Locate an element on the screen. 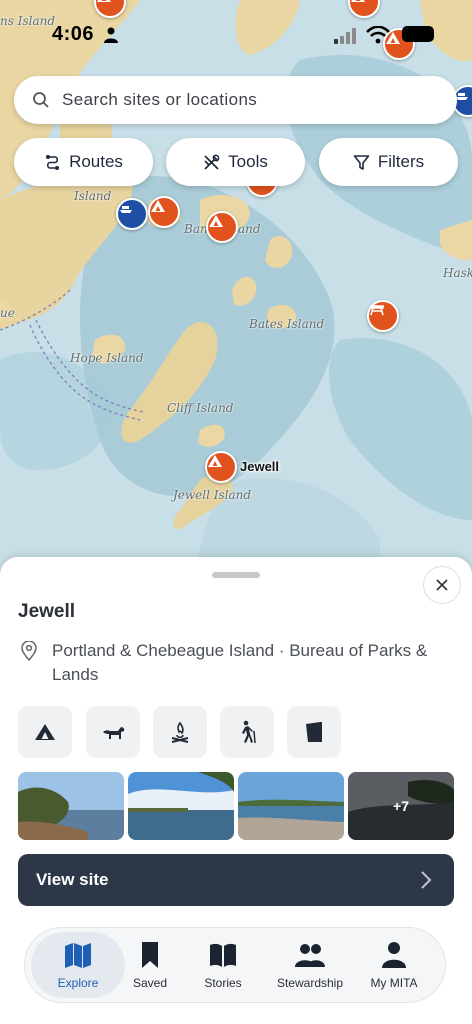 The height and width of the screenshot is (1024, 472). map-label: and is located at coordinates (249, 229).